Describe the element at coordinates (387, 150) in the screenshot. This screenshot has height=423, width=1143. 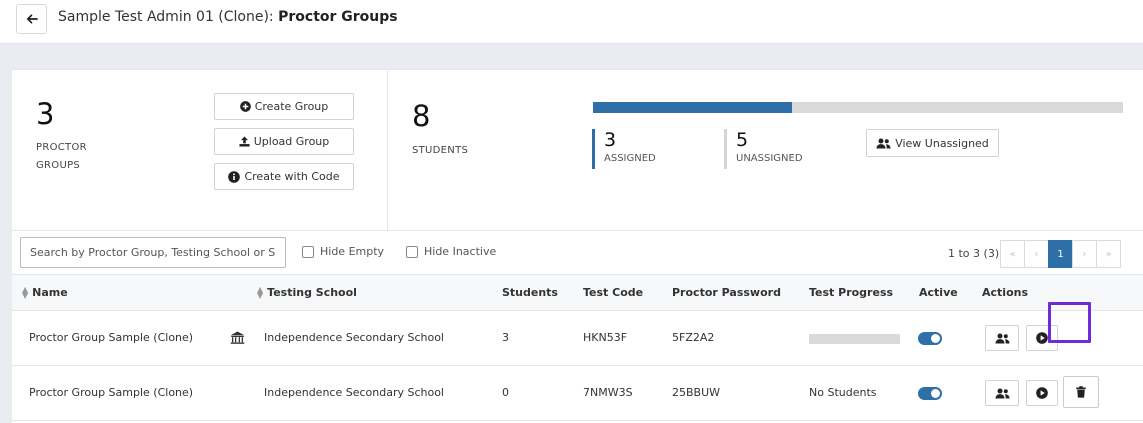
I see `summary-divider` at that location.